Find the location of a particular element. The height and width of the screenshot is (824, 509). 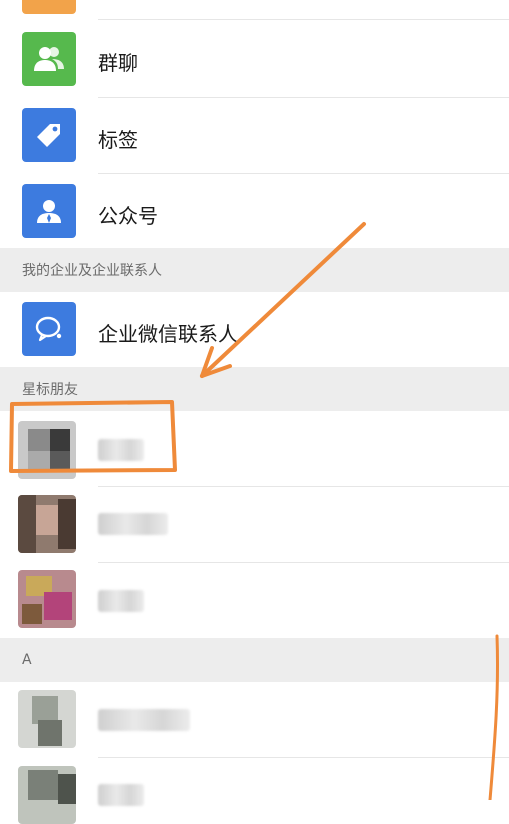

partial-row-top is located at coordinates (254, 10).